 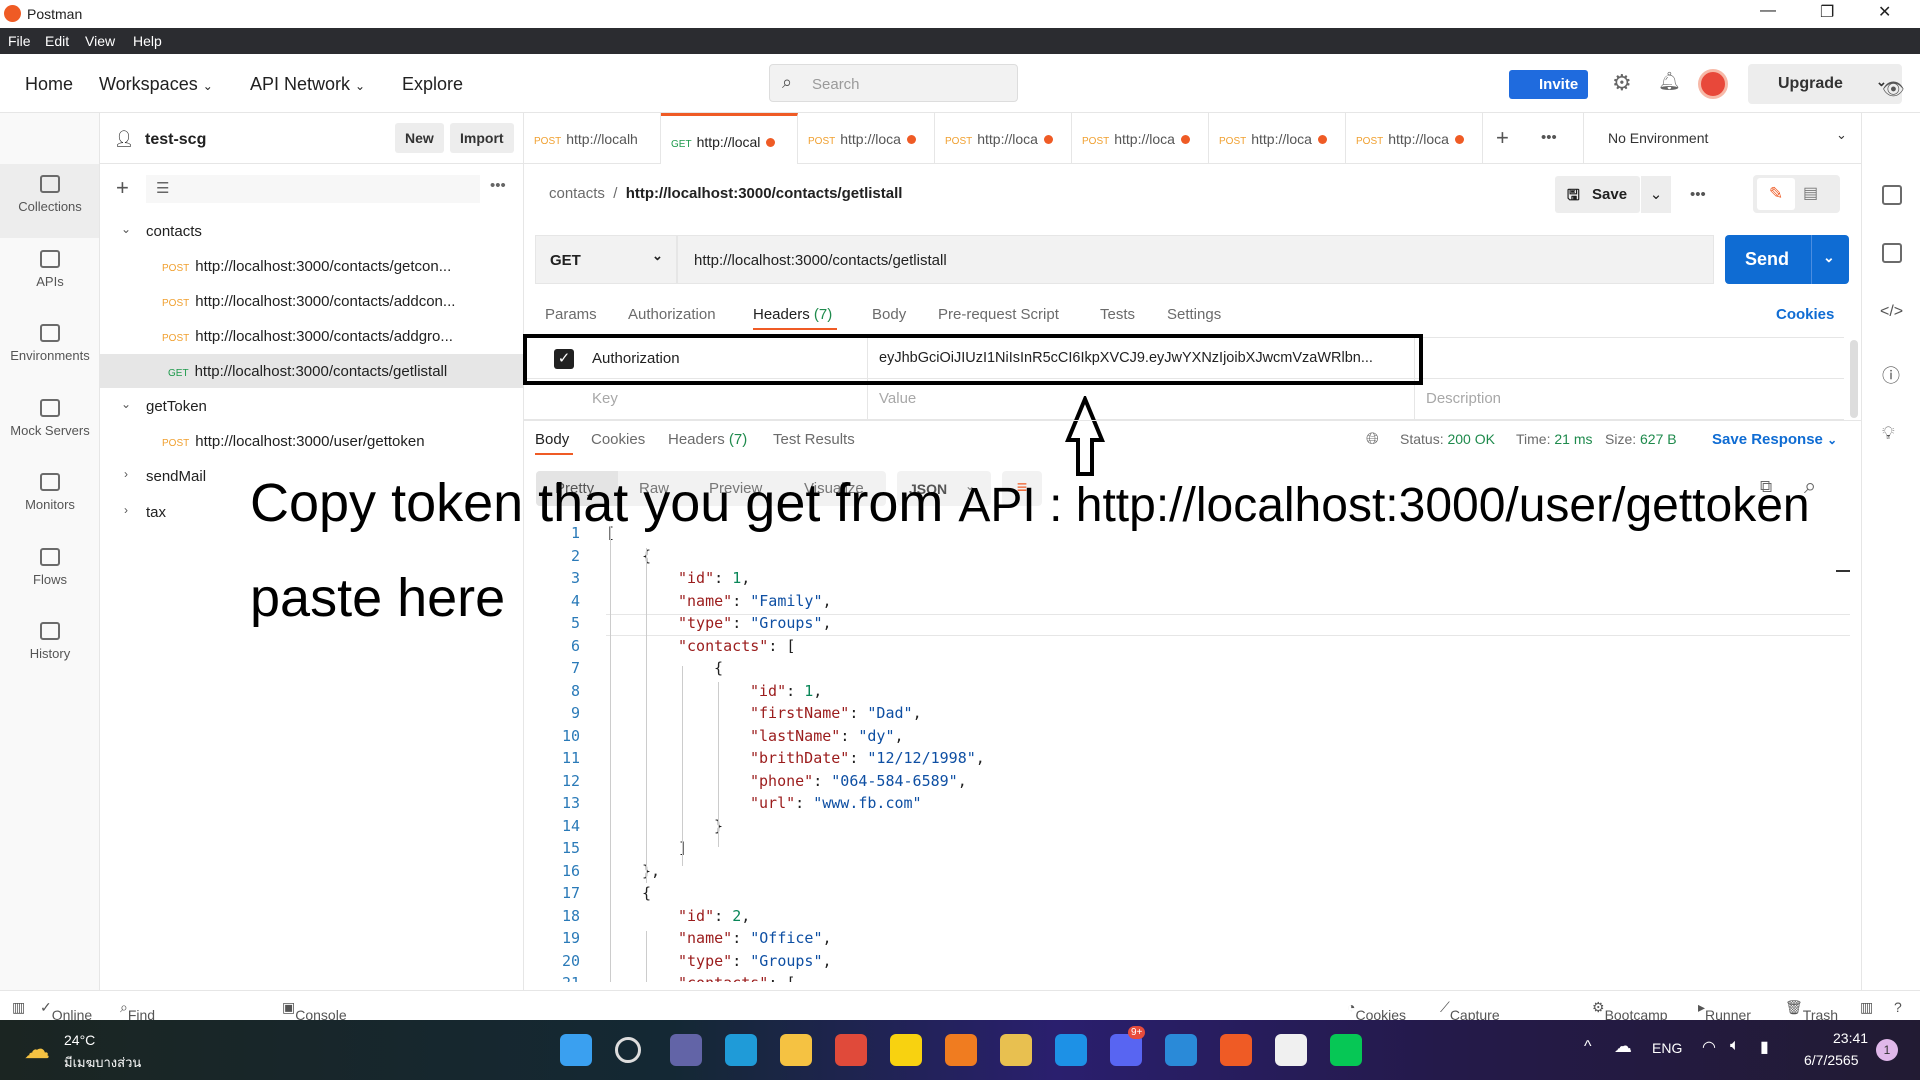 What do you see at coordinates (312, 441) in the screenshot?
I see `tree-request: POST http://localhost:3000/user/gettoken` at bounding box center [312, 441].